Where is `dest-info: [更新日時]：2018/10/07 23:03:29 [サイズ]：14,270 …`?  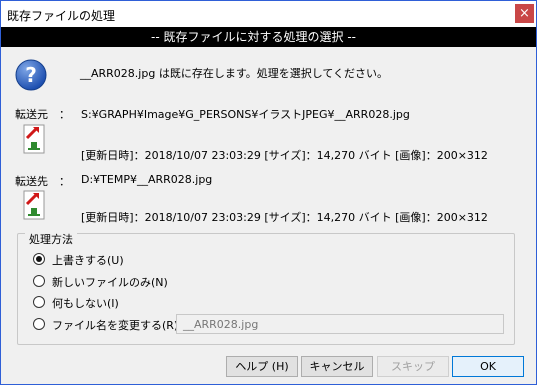 dest-info: [更新日時]：2018/10/07 23:03:29 [サイズ]：14,270 … is located at coordinates (284, 217).